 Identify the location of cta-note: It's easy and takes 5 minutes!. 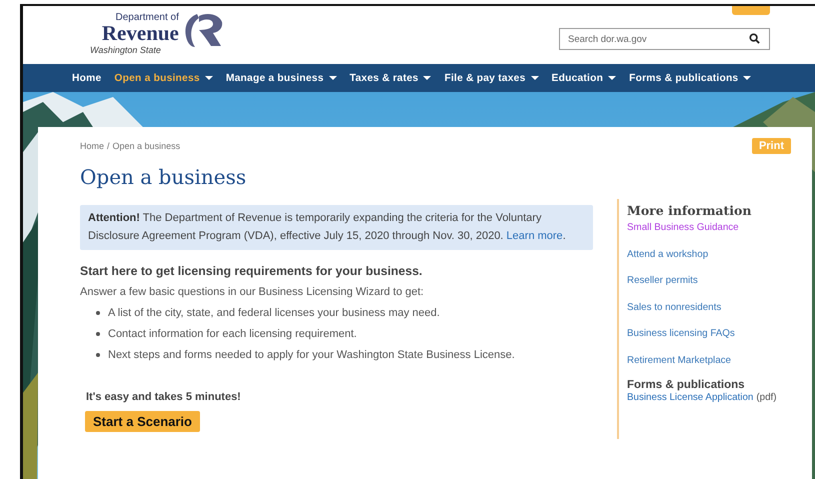
(163, 397).